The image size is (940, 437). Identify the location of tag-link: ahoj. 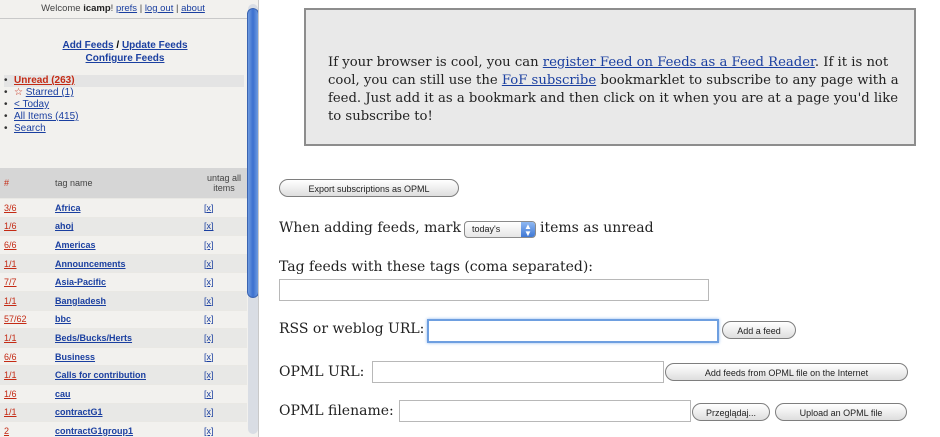
(64, 226).